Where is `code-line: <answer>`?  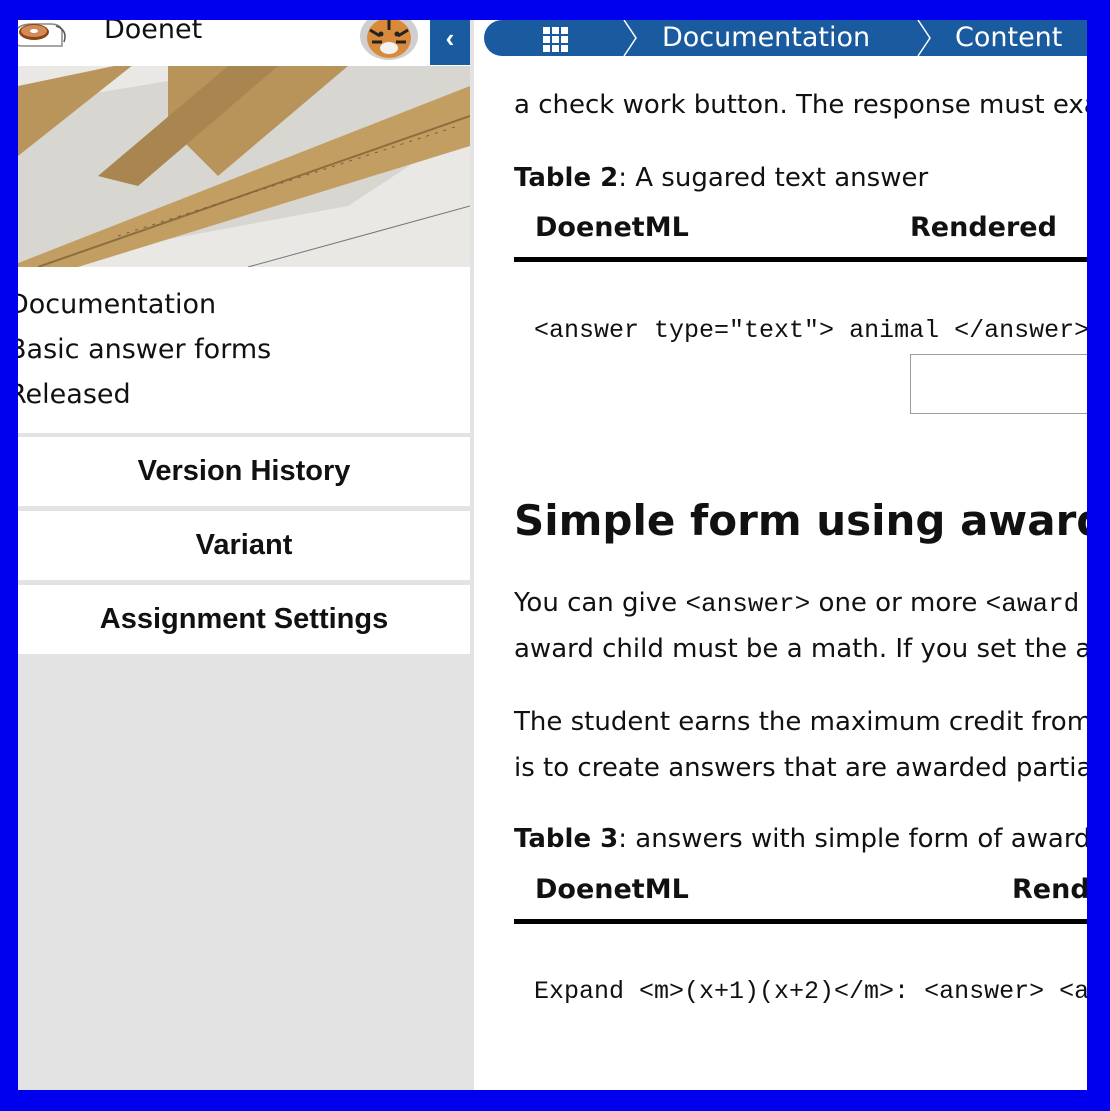 code-line: <answer> is located at coordinates (984, 991).